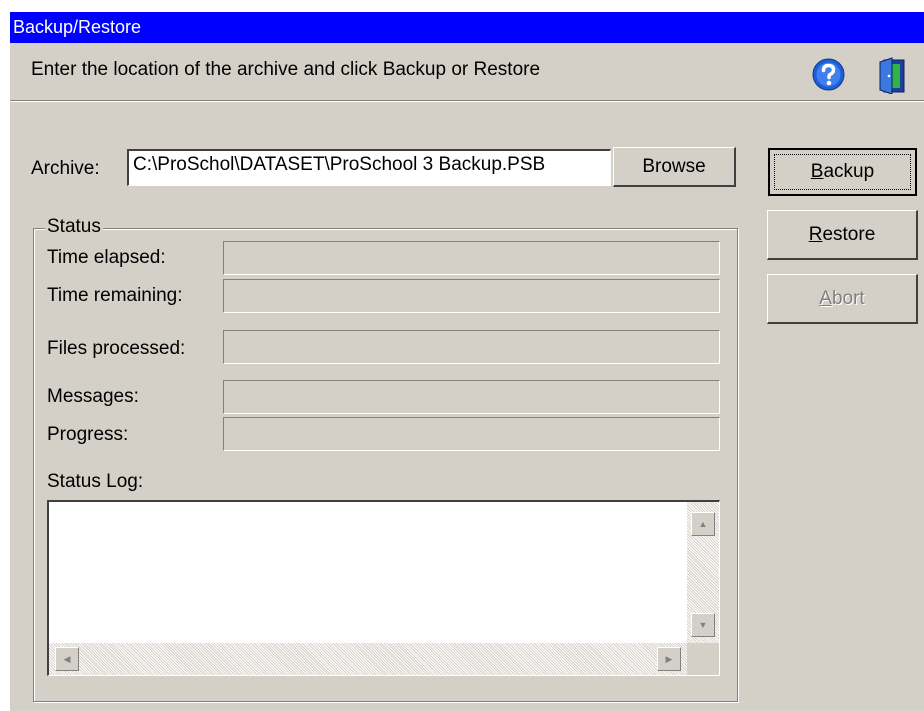 The width and height of the screenshot is (924, 711). Describe the element at coordinates (815, 234) in the screenshot. I see `restore-accelerator: R` at that location.